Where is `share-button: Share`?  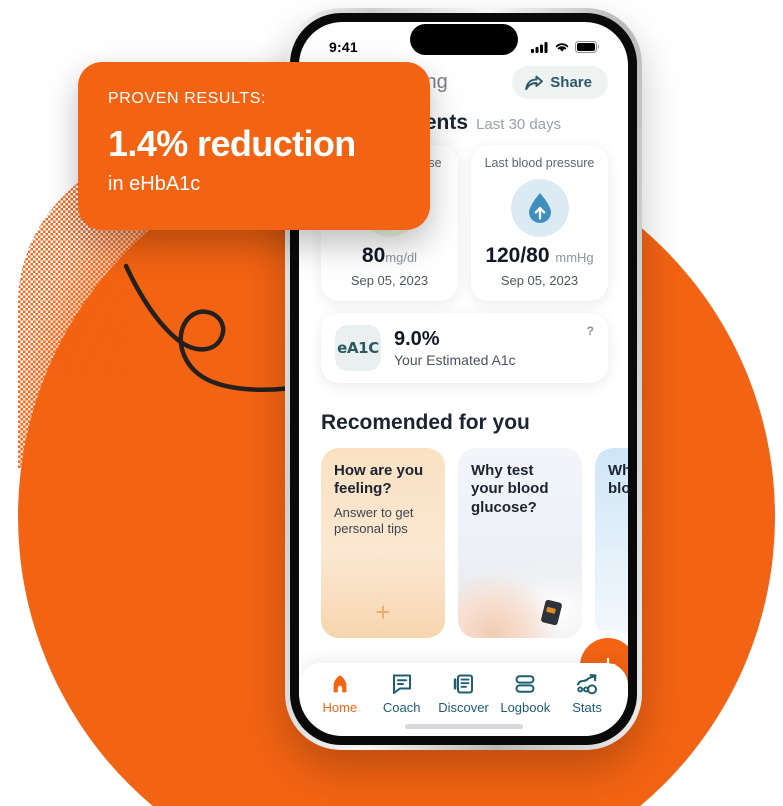
share-button: Share is located at coordinates (560, 82).